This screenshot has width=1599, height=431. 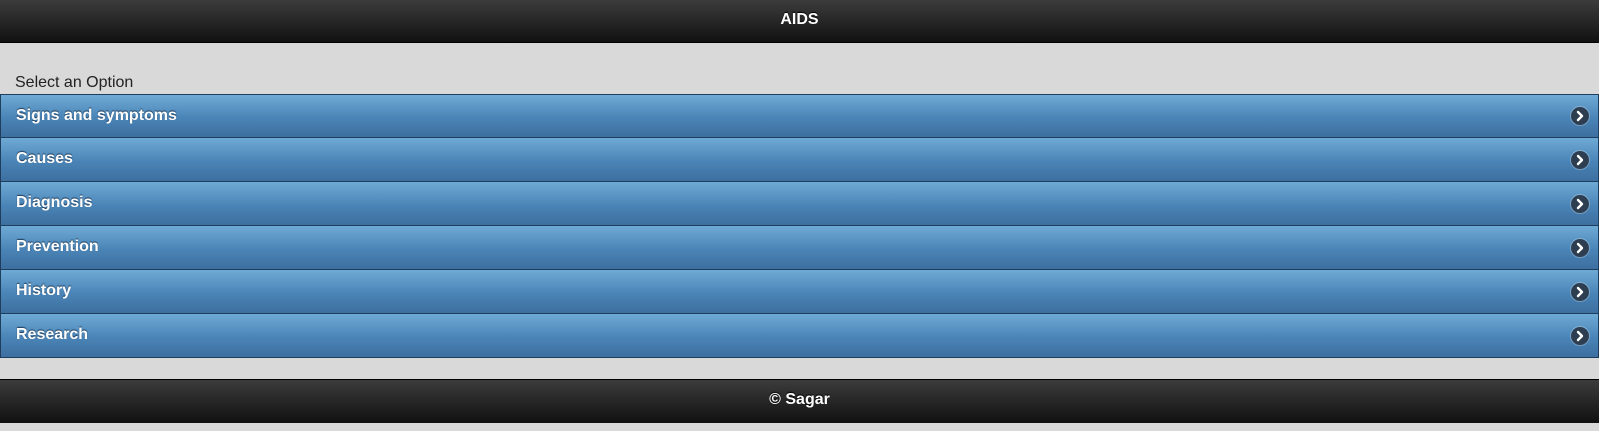 I want to click on menu-item-prevention: Prevention, so click(x=799, y=247).